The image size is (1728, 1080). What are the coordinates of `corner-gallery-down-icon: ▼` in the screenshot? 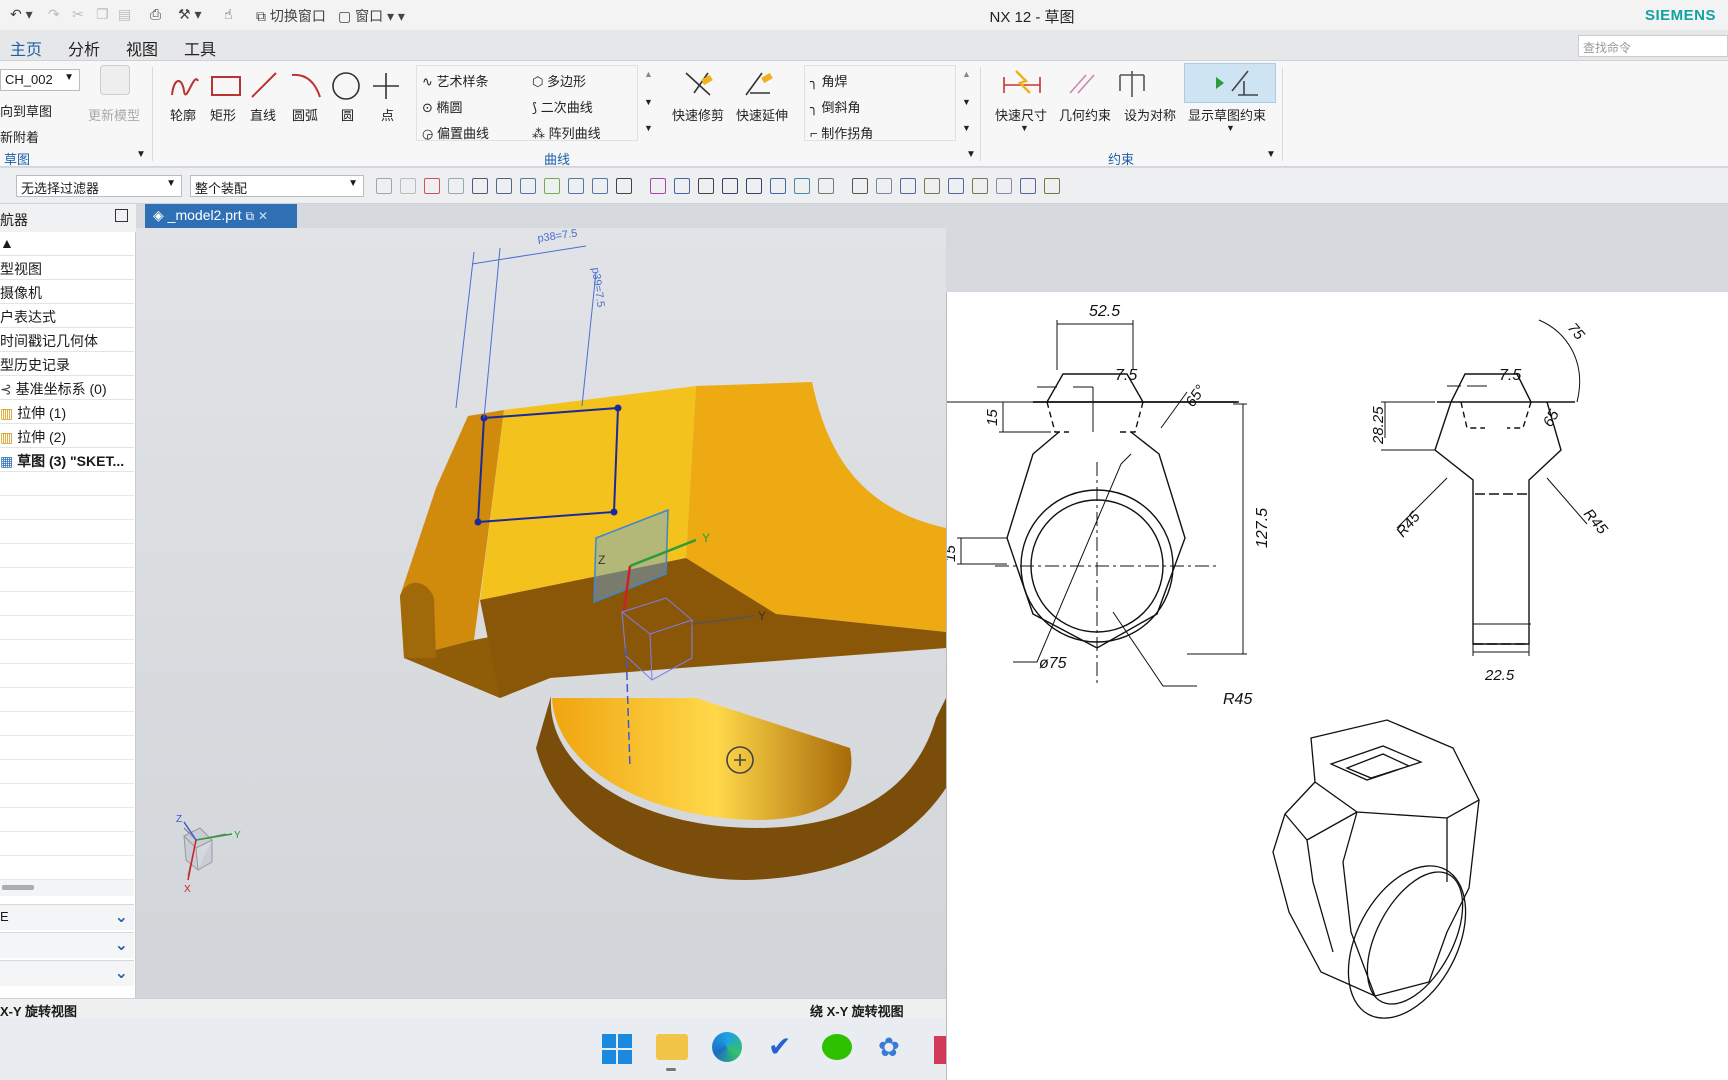 It's located at (966, 102).